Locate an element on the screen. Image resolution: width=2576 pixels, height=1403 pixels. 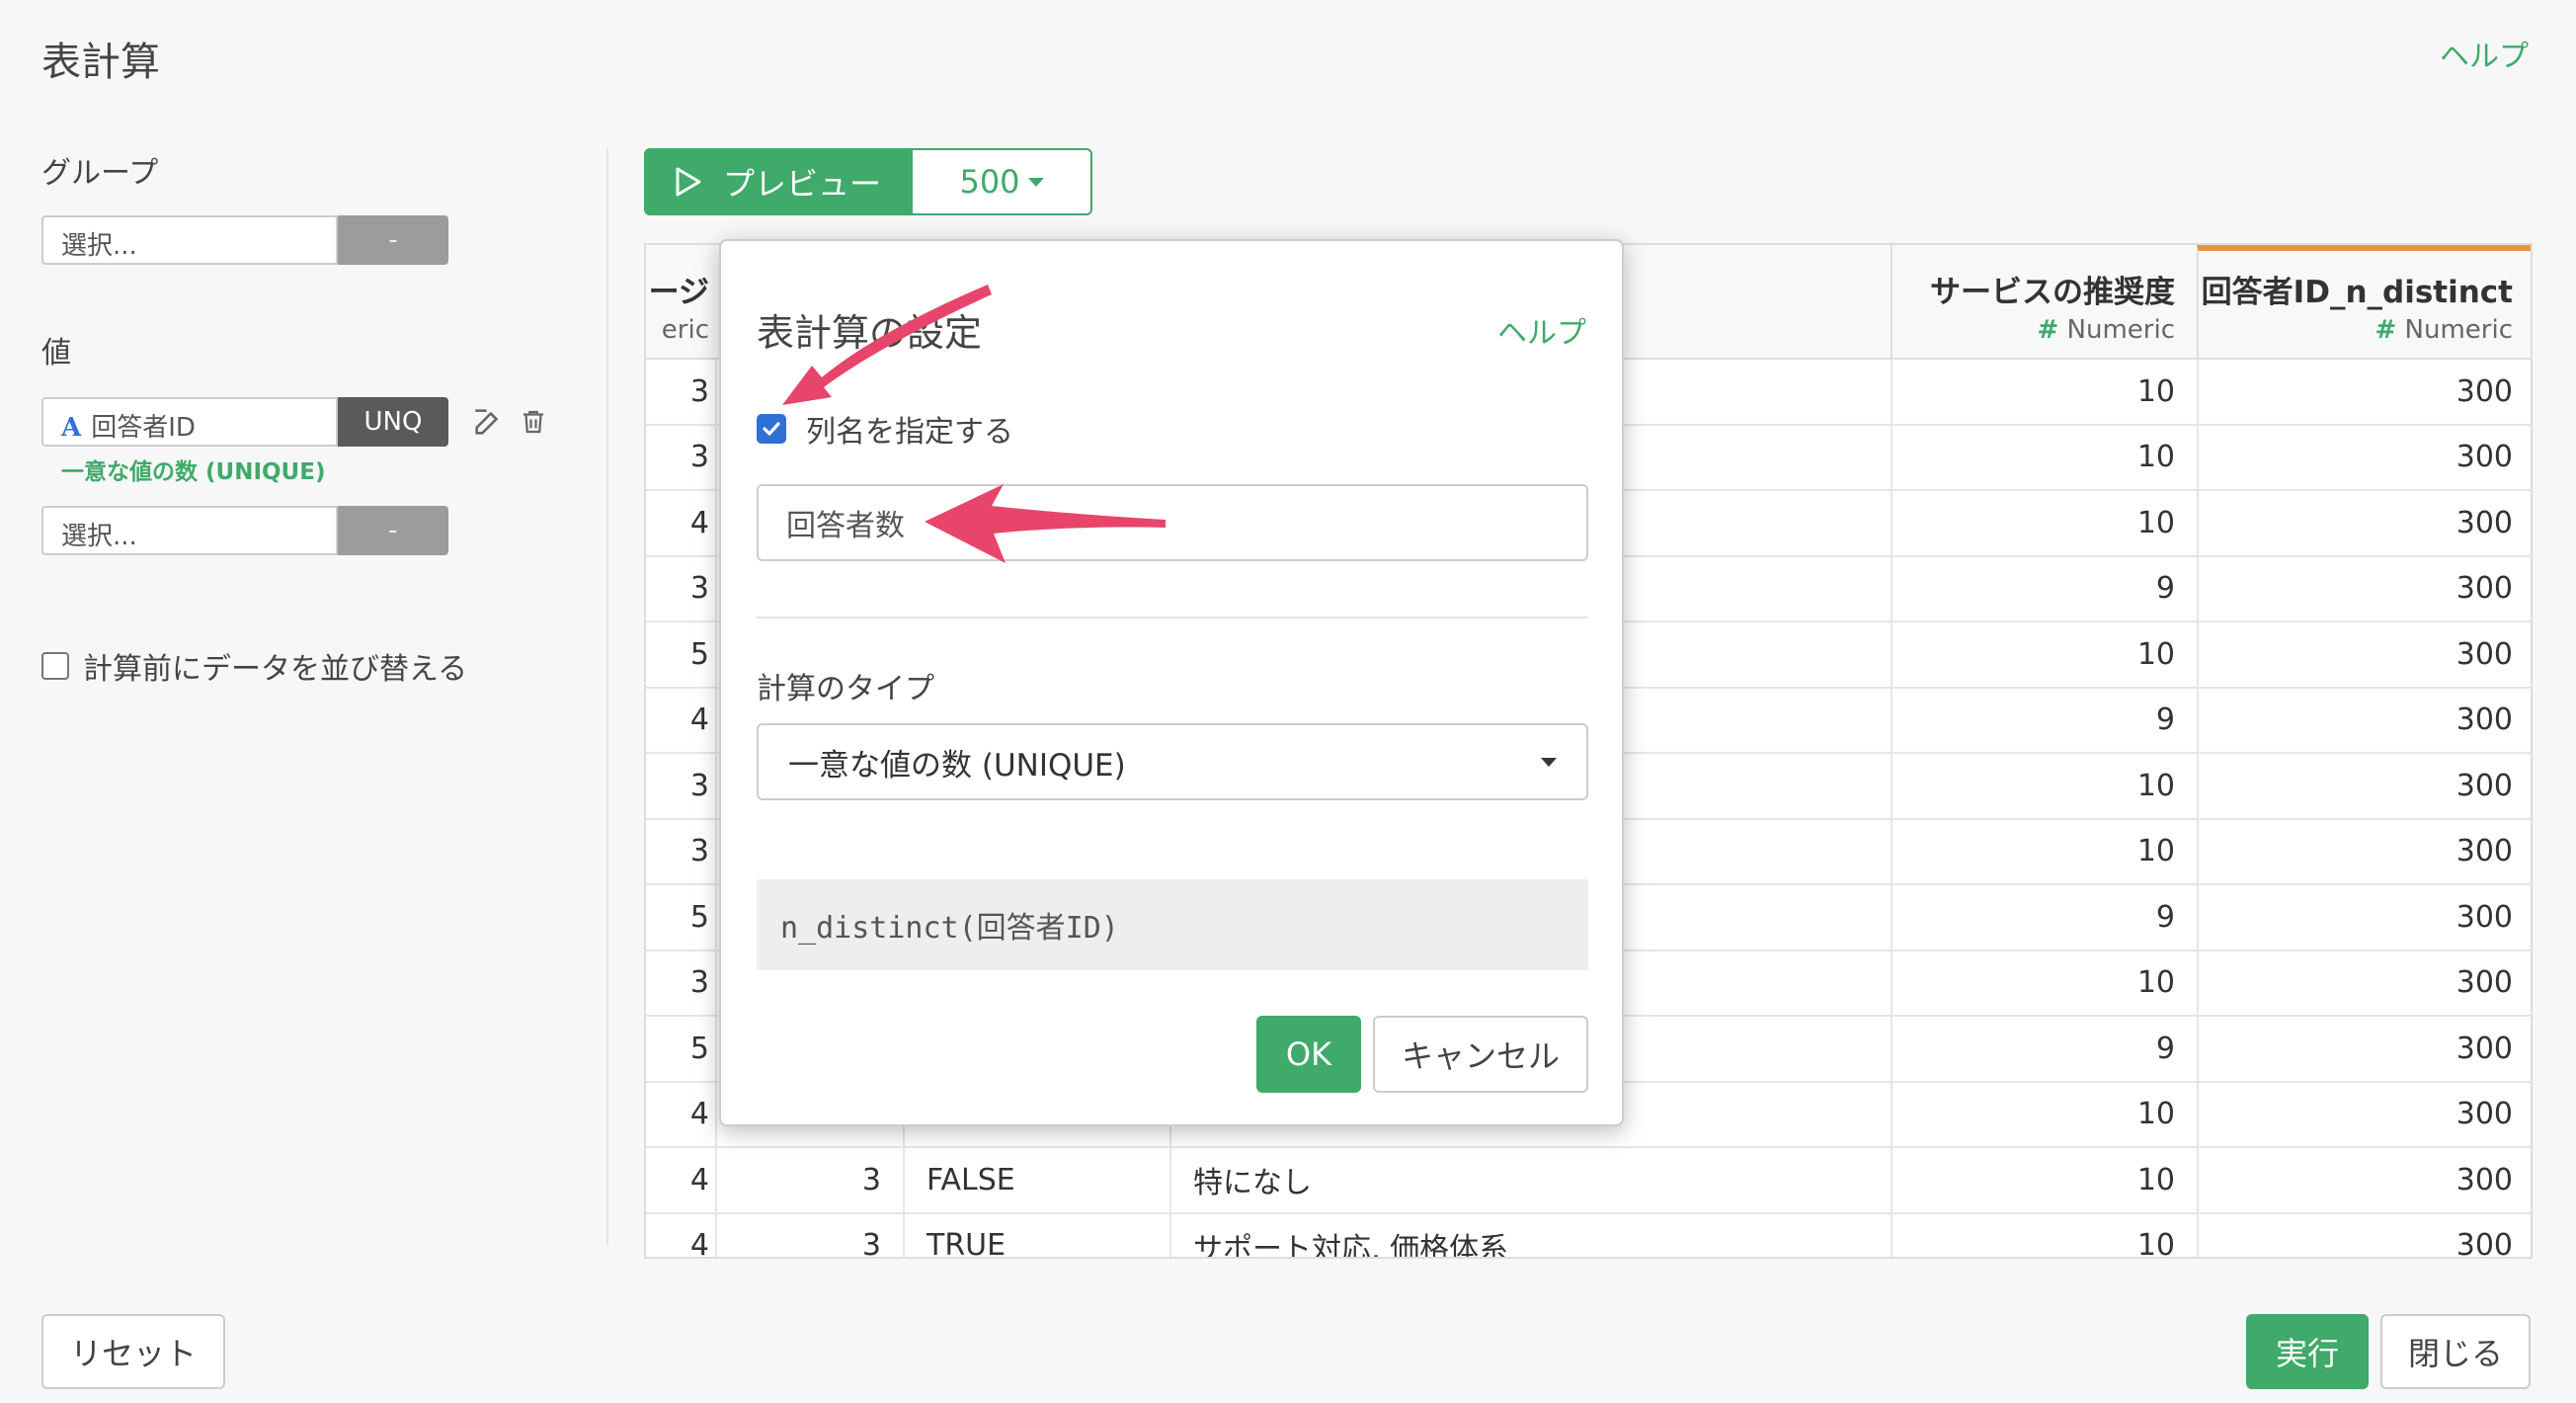
sort-label: 計算前にデータを並び替える is located at coordinates (275, 669).